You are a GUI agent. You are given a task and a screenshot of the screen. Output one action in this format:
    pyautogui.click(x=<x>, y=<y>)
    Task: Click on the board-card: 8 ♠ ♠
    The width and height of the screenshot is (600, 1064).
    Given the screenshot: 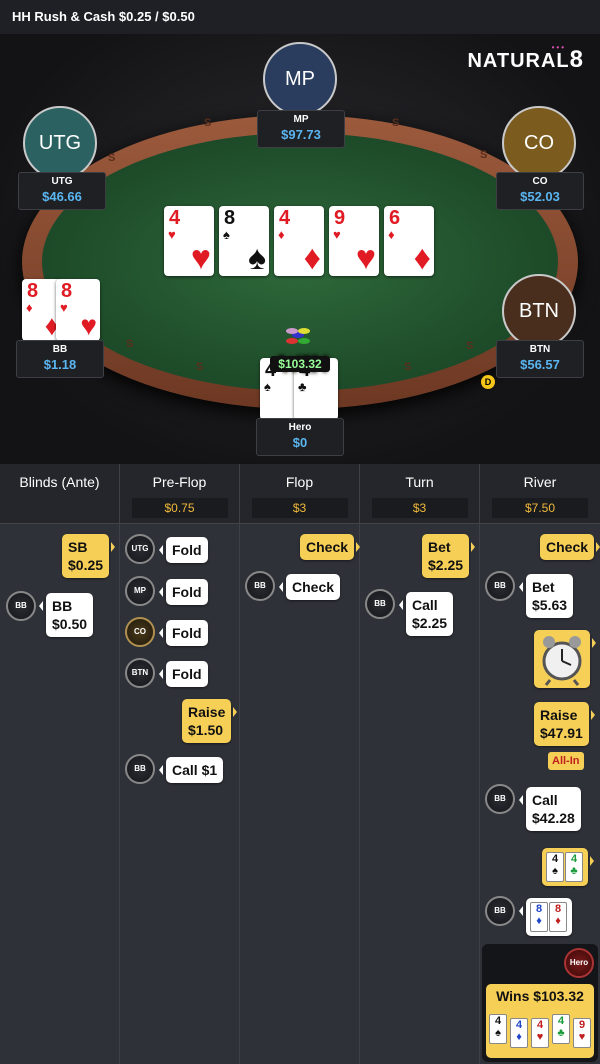 What is the action you would take?
    pyautogui.click(x=244, y=241)
    